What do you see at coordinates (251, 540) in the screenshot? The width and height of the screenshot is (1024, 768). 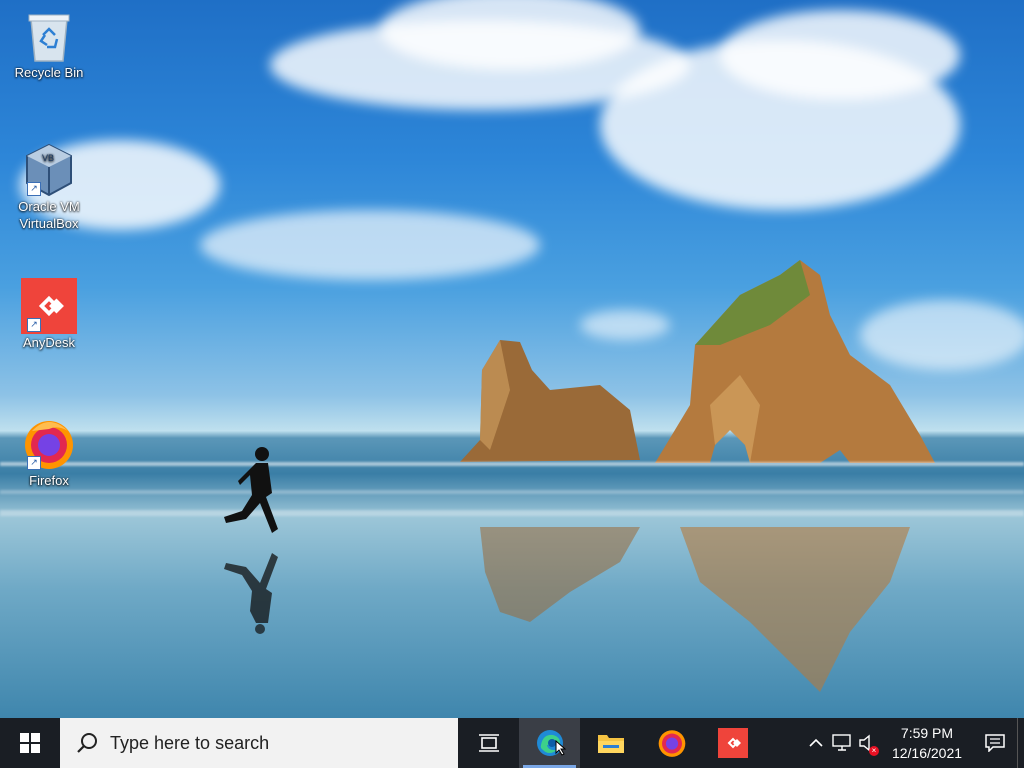 I see `runner-silhouette` at bounding box center [251, 540].